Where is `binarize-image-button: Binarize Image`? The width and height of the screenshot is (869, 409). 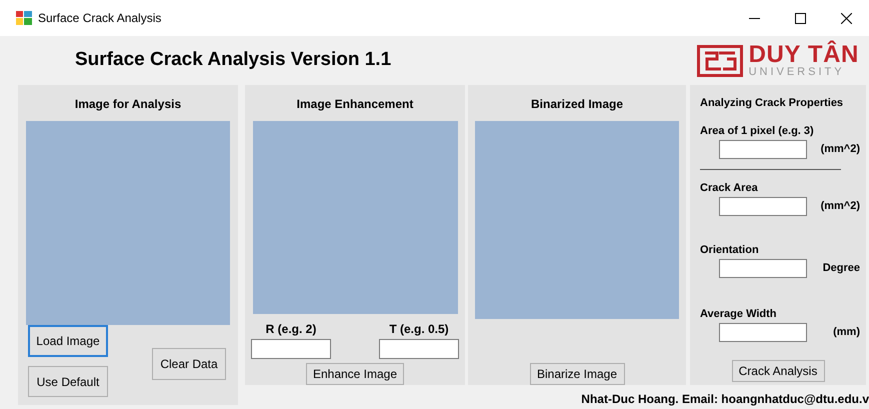 binarize-image-button: Binarize Image is located at coordinates (577, 374).